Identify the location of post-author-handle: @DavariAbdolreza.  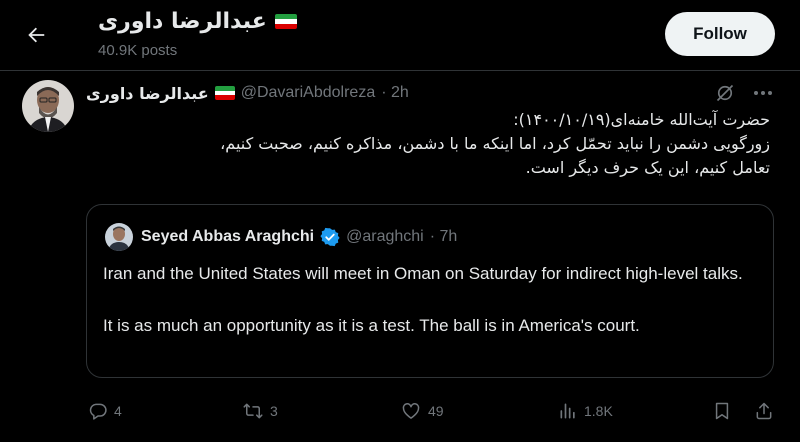
(308, 93).